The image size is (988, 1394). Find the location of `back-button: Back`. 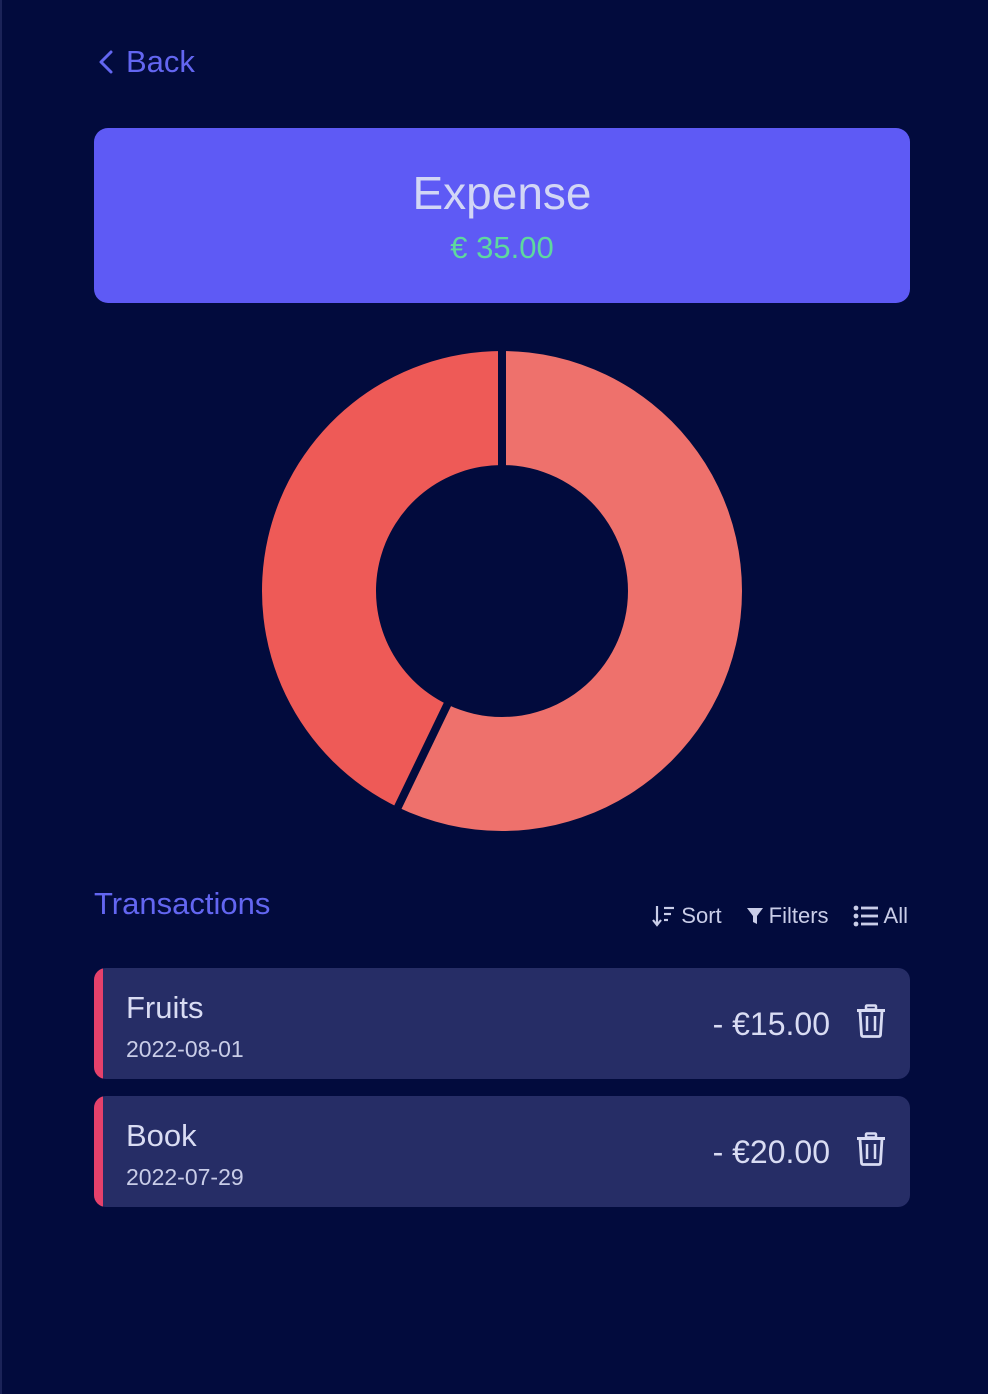

back-button: Back is located at coordinates (146, 62).